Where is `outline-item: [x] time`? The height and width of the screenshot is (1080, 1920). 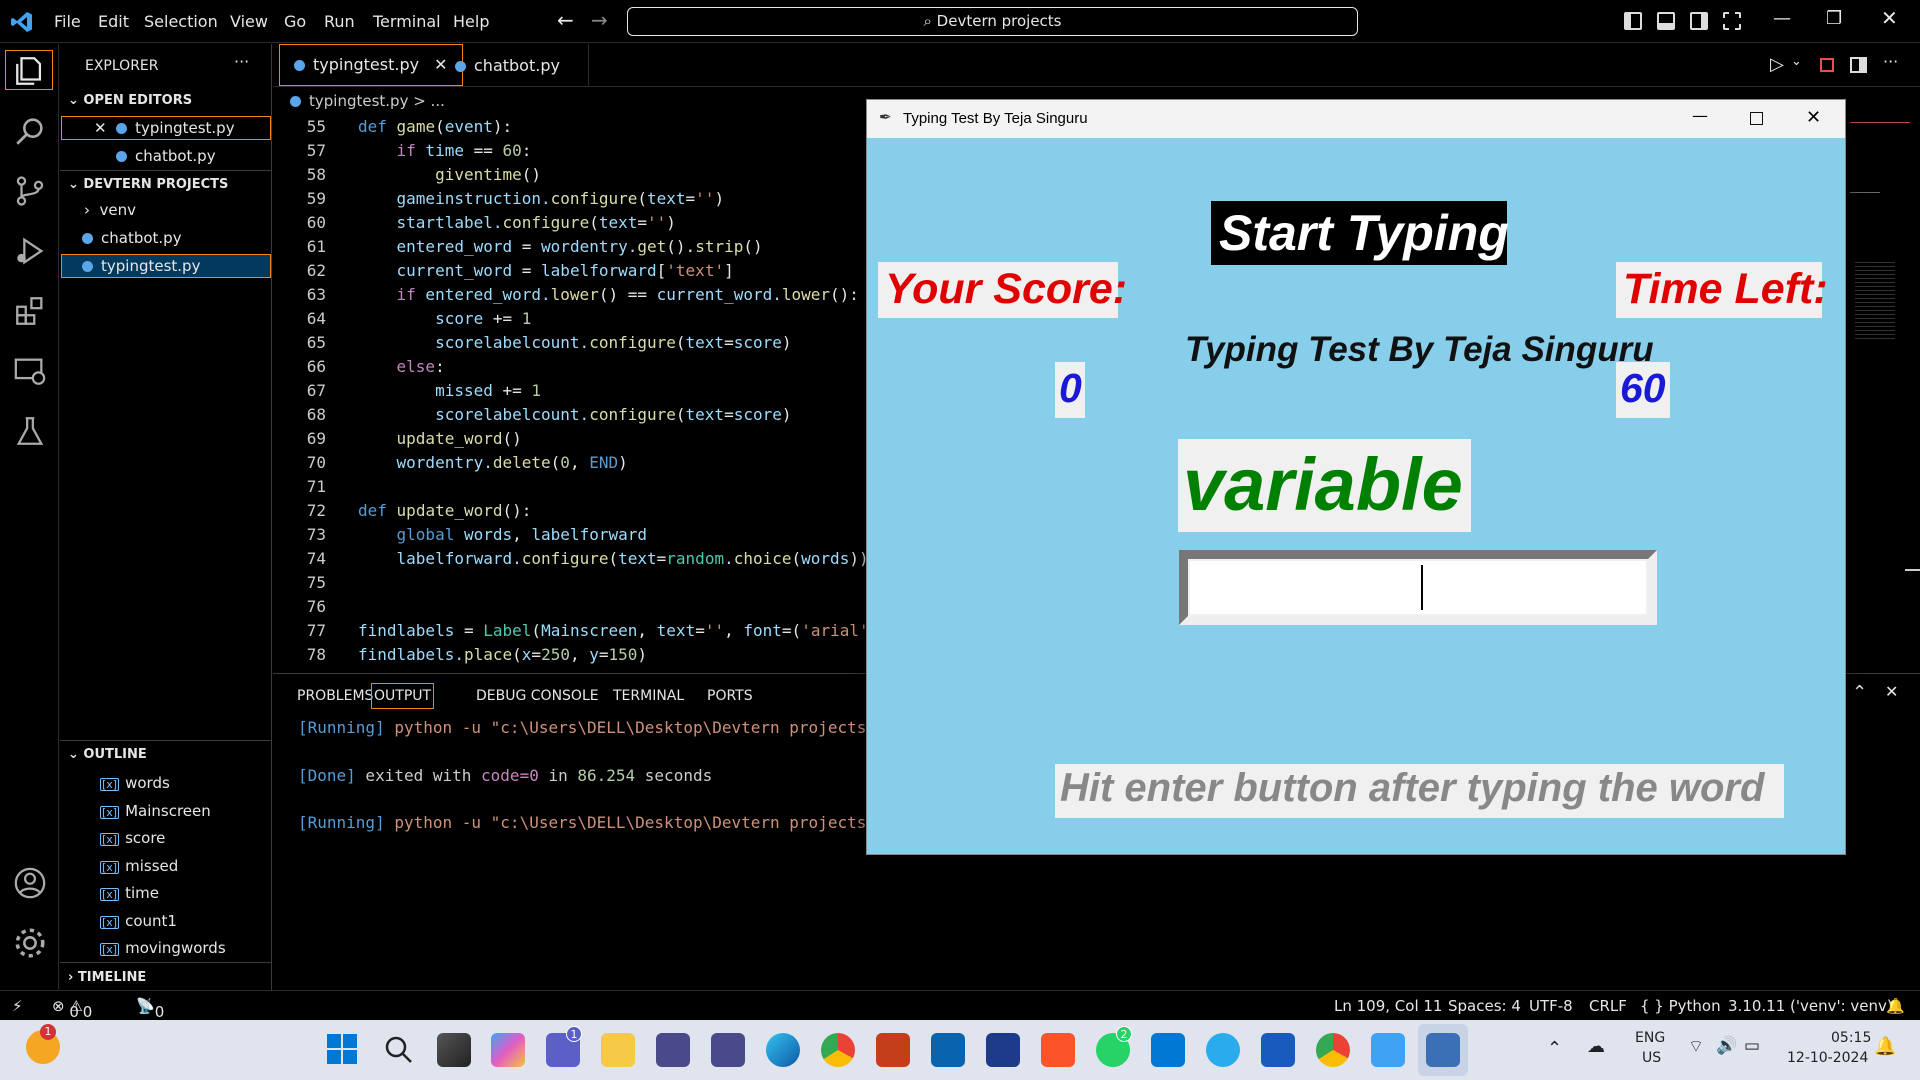 outline-item: [x] time is located at coordinates (129, 893).